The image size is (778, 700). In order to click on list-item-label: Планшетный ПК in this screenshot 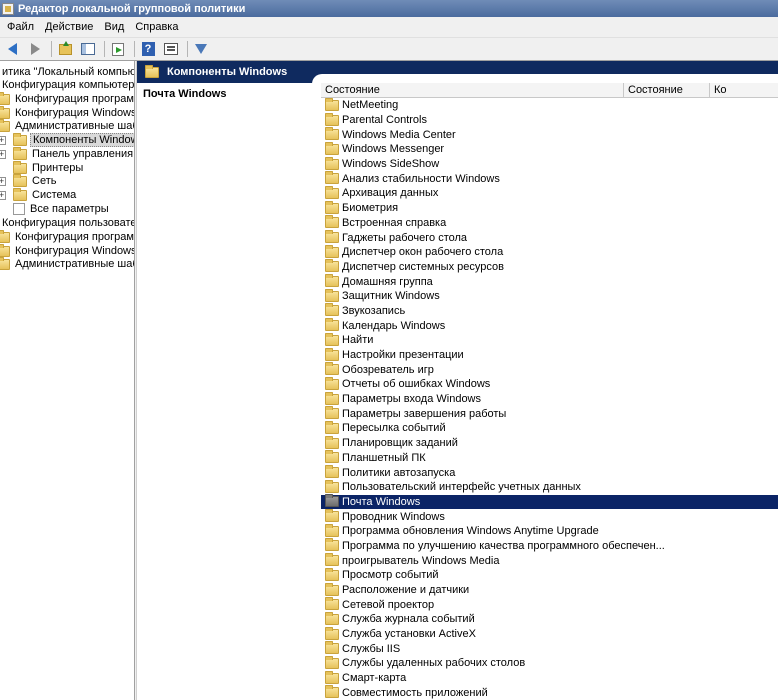, I will do `click(384, 457)`.